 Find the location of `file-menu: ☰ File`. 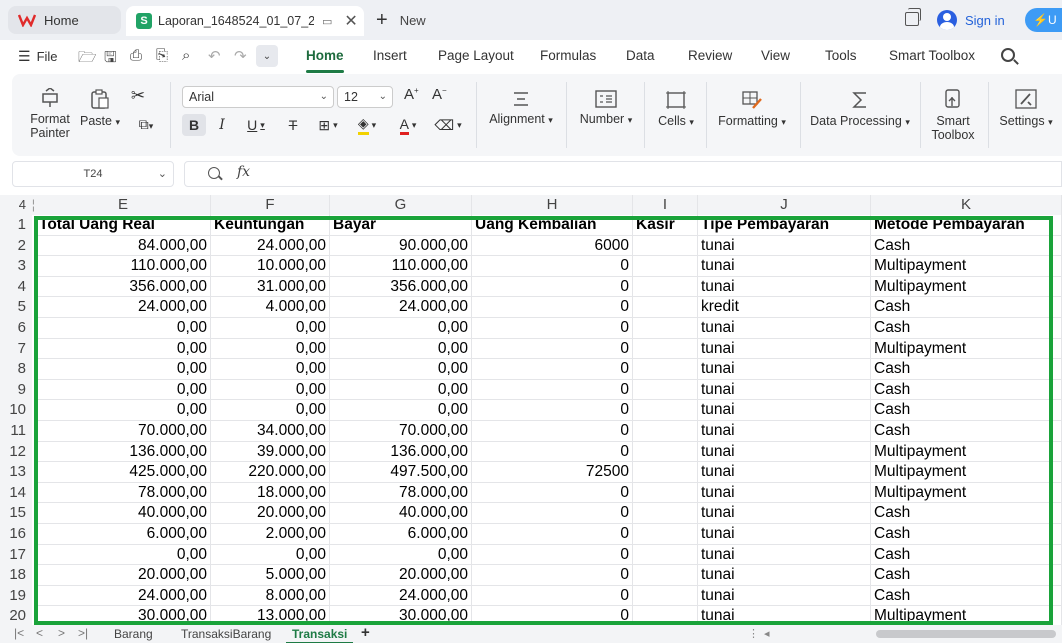

file-menu: ☰ File is located at coordinates (38, 56).